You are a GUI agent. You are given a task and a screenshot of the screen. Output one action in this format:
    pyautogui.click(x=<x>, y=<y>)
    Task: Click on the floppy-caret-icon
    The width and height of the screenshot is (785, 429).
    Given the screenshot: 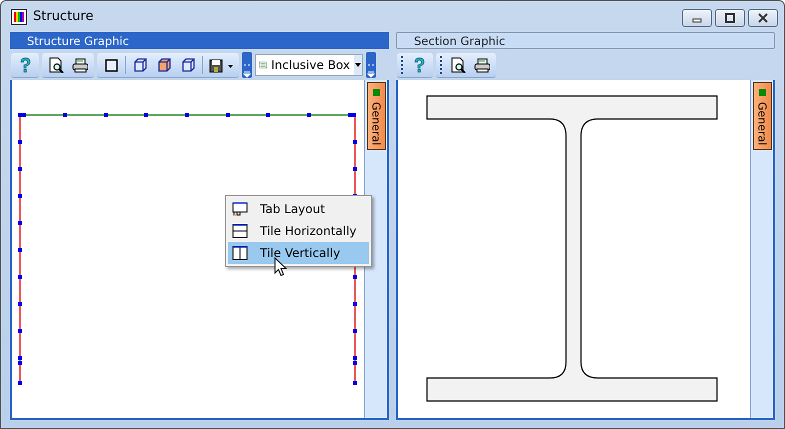 What is the action you would take?
    pyautogui.click(x=221, y=64)
    